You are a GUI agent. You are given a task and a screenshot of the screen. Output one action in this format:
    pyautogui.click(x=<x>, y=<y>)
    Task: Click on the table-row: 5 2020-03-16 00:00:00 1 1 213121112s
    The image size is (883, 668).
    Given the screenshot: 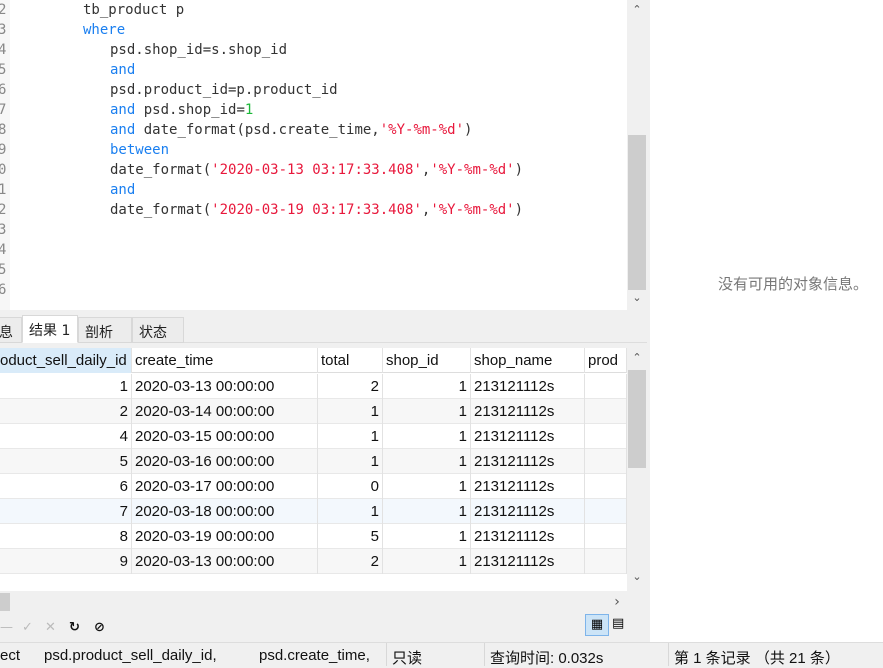 What is the action you would take?
    pyautogui.click(x=313, y=461)
    